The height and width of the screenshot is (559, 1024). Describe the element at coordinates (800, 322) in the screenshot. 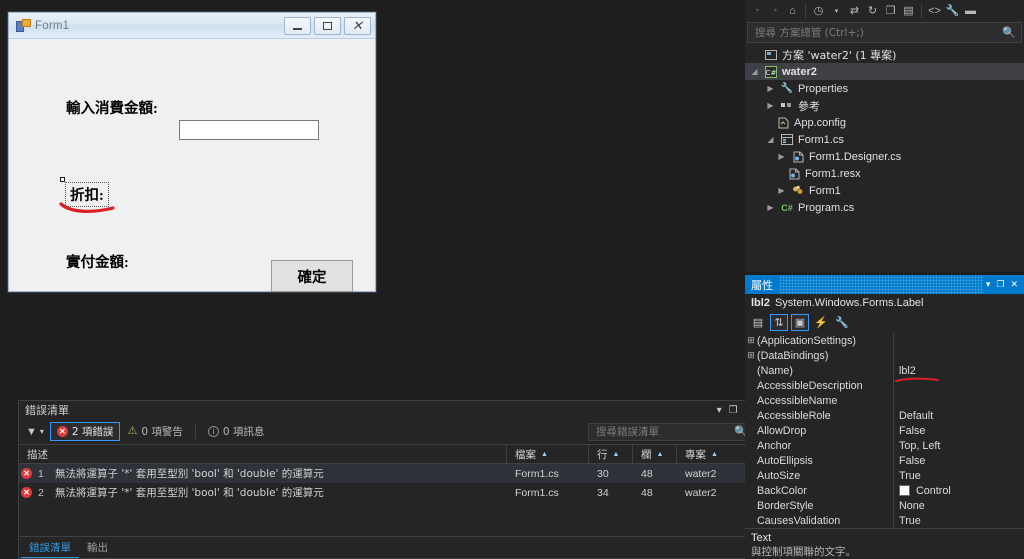

I see `properties-icon: ▣` at that location.